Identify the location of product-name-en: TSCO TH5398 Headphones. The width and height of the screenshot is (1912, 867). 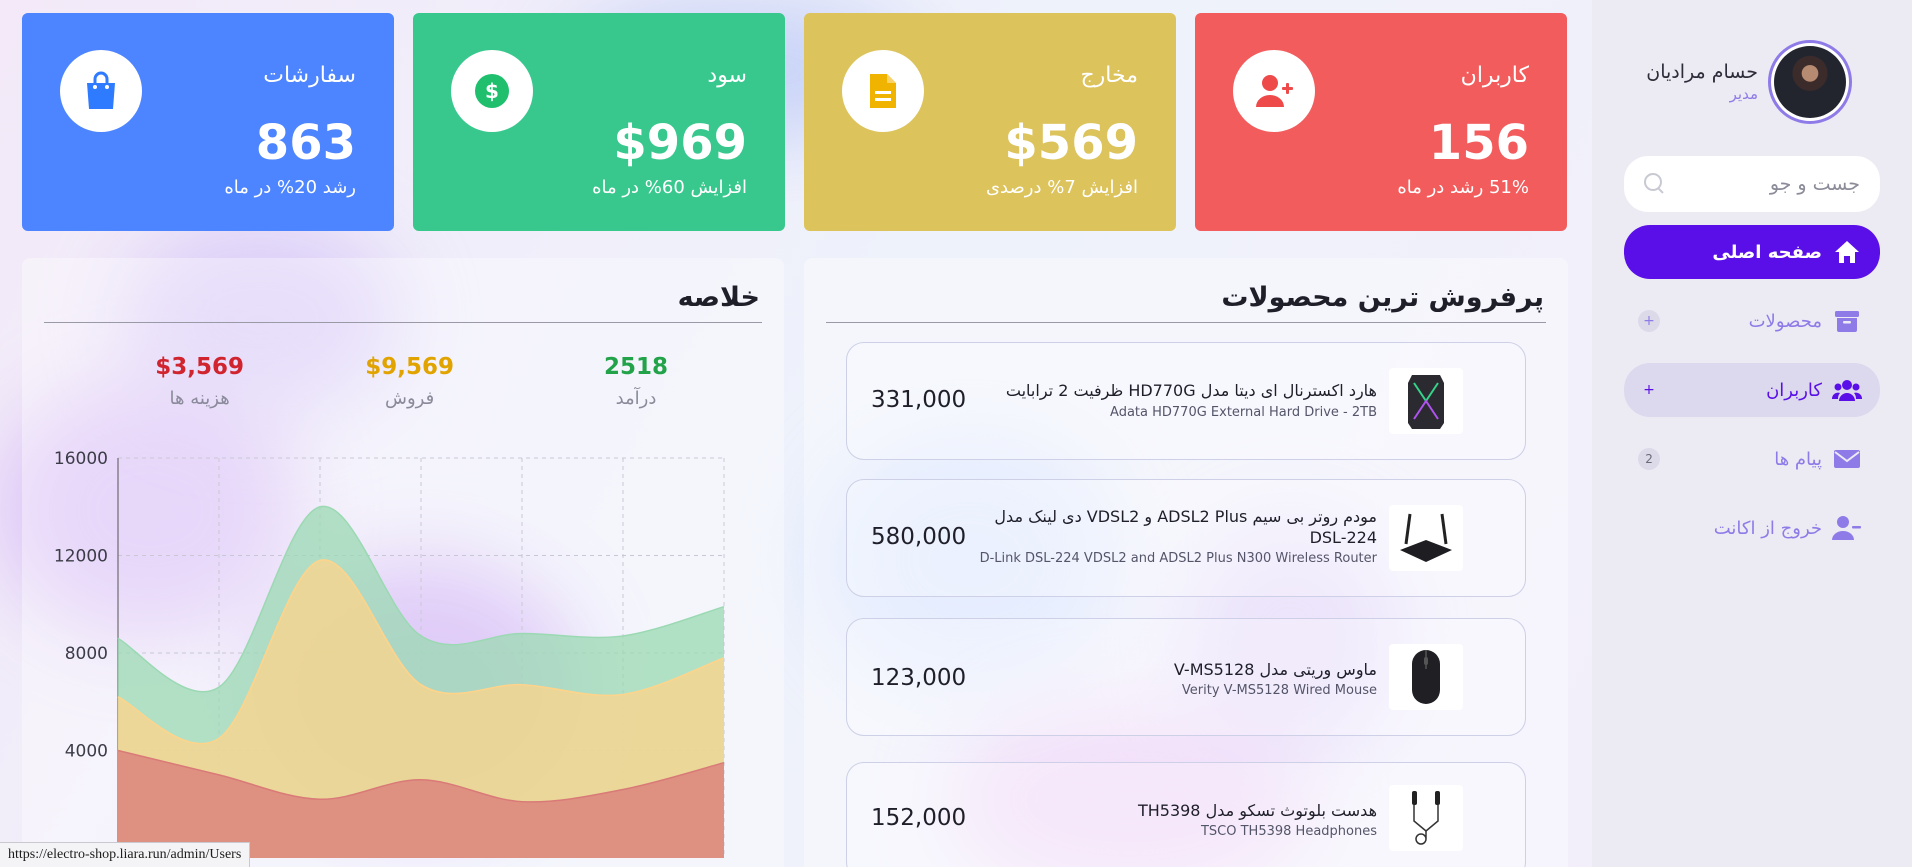
(1288, 831).